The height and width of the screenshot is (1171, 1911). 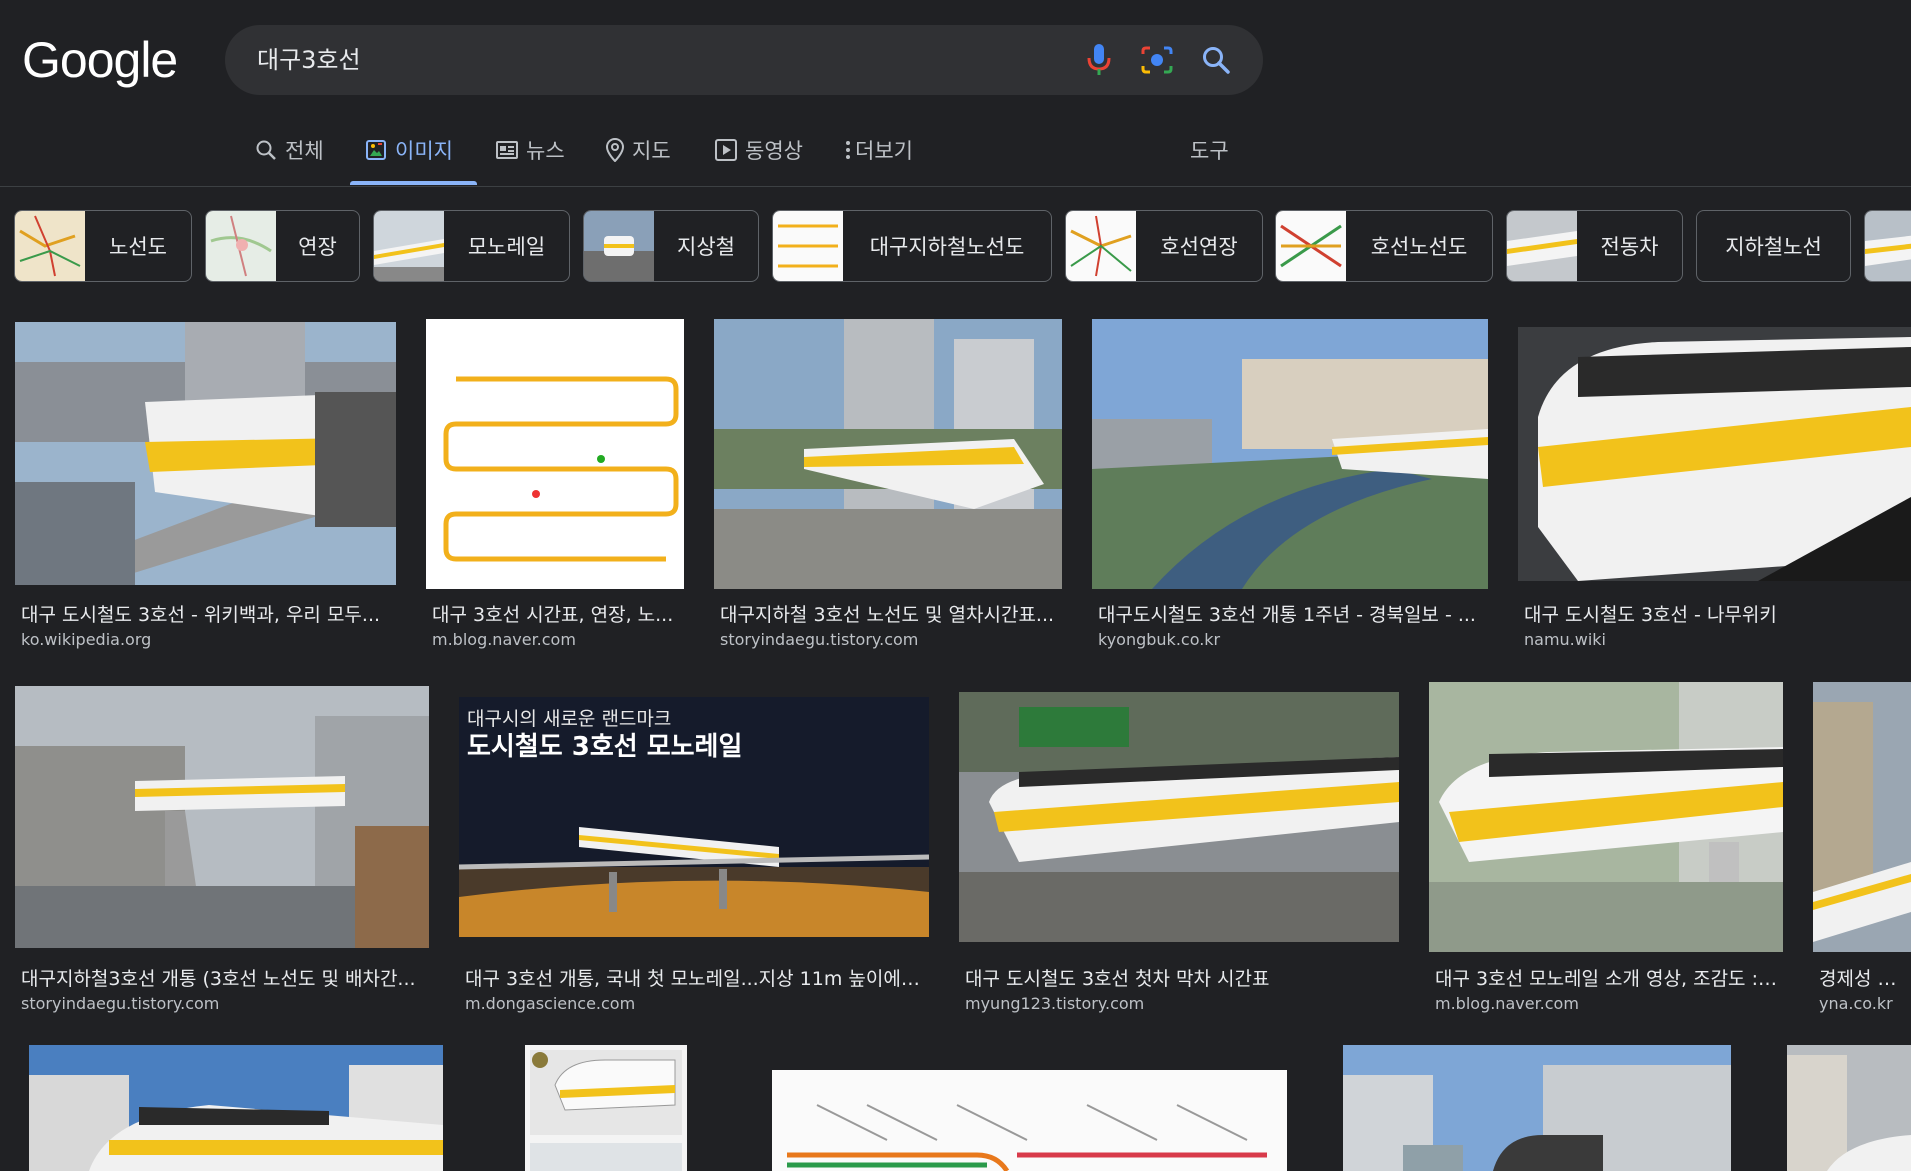 What do you see at coordinates (506, 247) in the screenshot?
I see `chip-label: 모노레일` at bounding box center [506, 247].